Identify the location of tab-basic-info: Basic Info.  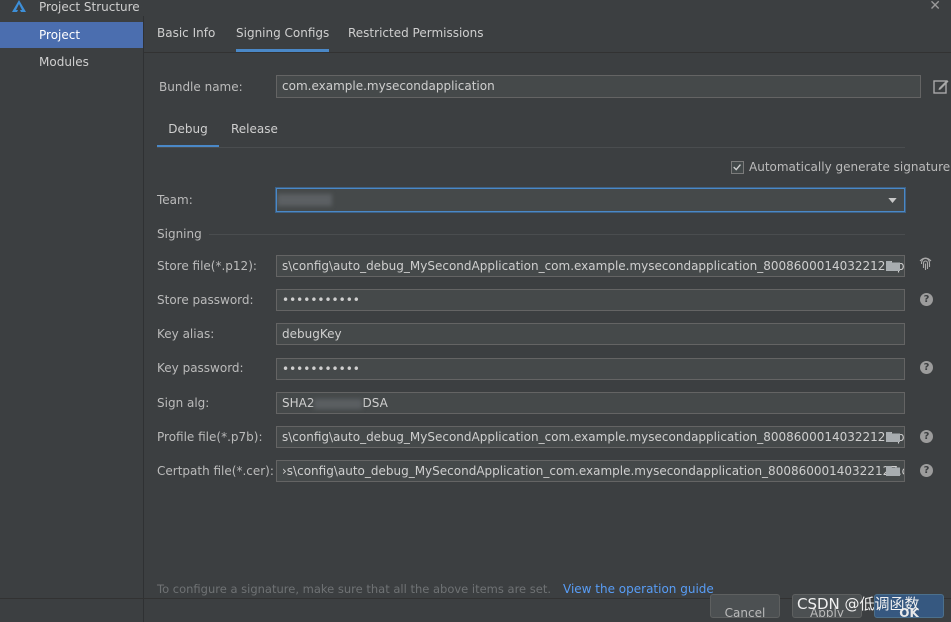
(186, 39).